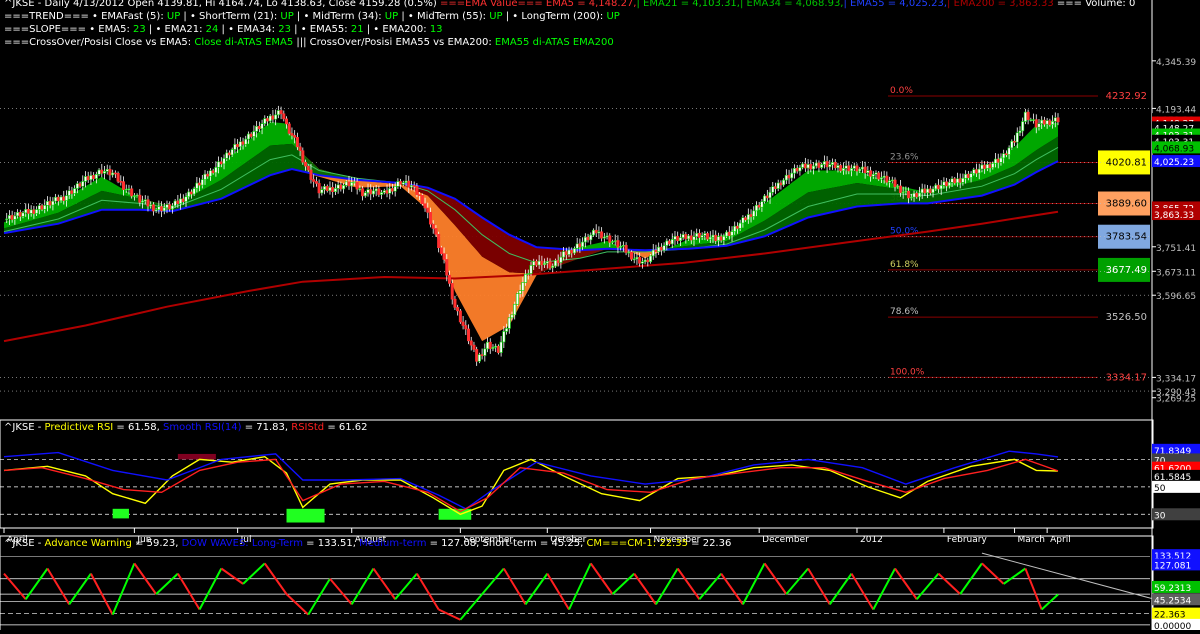  I want to click on header-ema55: | EMA55 = 4,025.23,, so click(896, 4).